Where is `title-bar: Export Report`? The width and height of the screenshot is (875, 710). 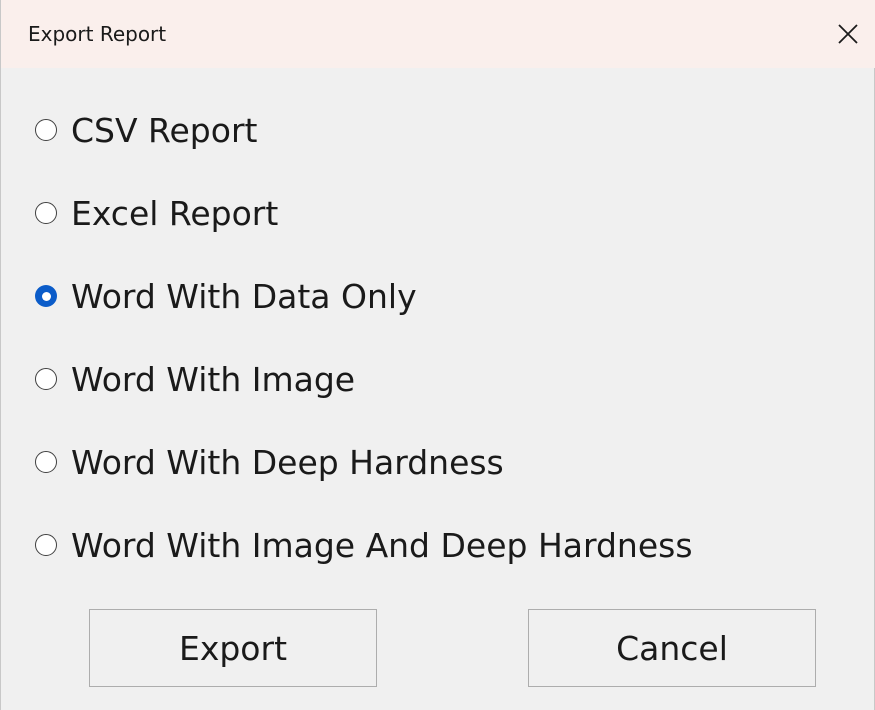
title-bar: Export Report is located at coordinates (438, 34).